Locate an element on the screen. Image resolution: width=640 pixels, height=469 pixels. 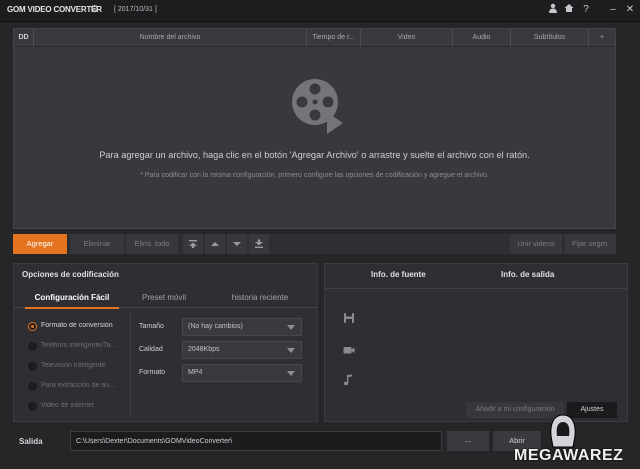
hooded-figure-icon is located at coordinates (563, 431).